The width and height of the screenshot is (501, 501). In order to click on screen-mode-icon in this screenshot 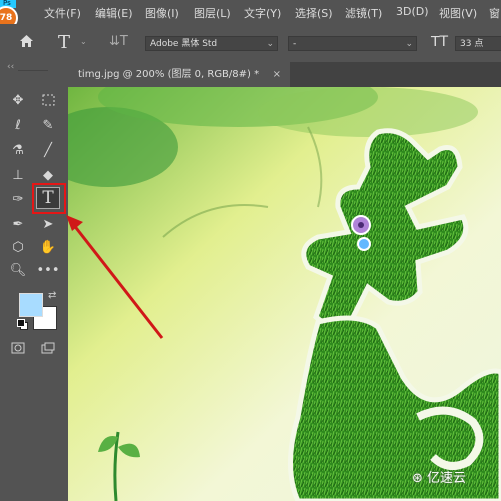, I will do `click(48, 348)`.